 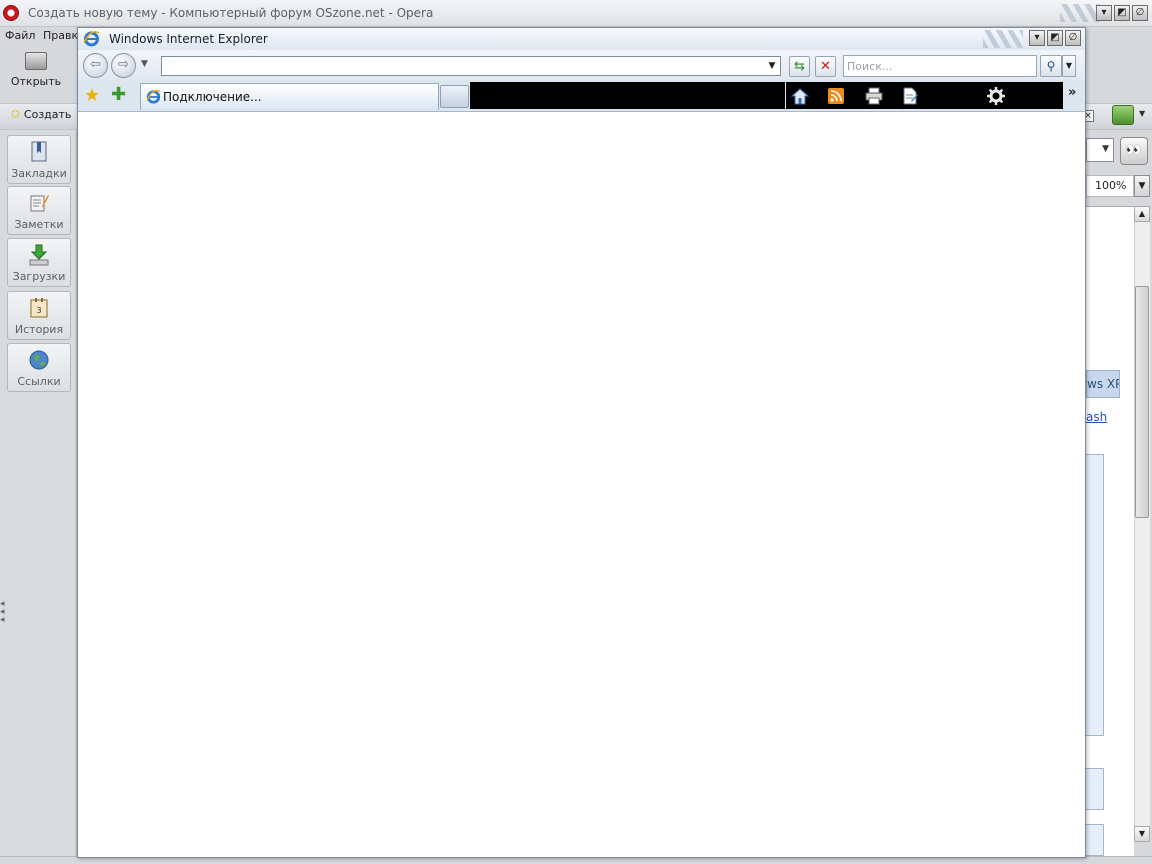 What do you see at coordinates (1072, 92) in the screenshot?
I see `more-commands-icon: »` at bounding box center [1072, 92].